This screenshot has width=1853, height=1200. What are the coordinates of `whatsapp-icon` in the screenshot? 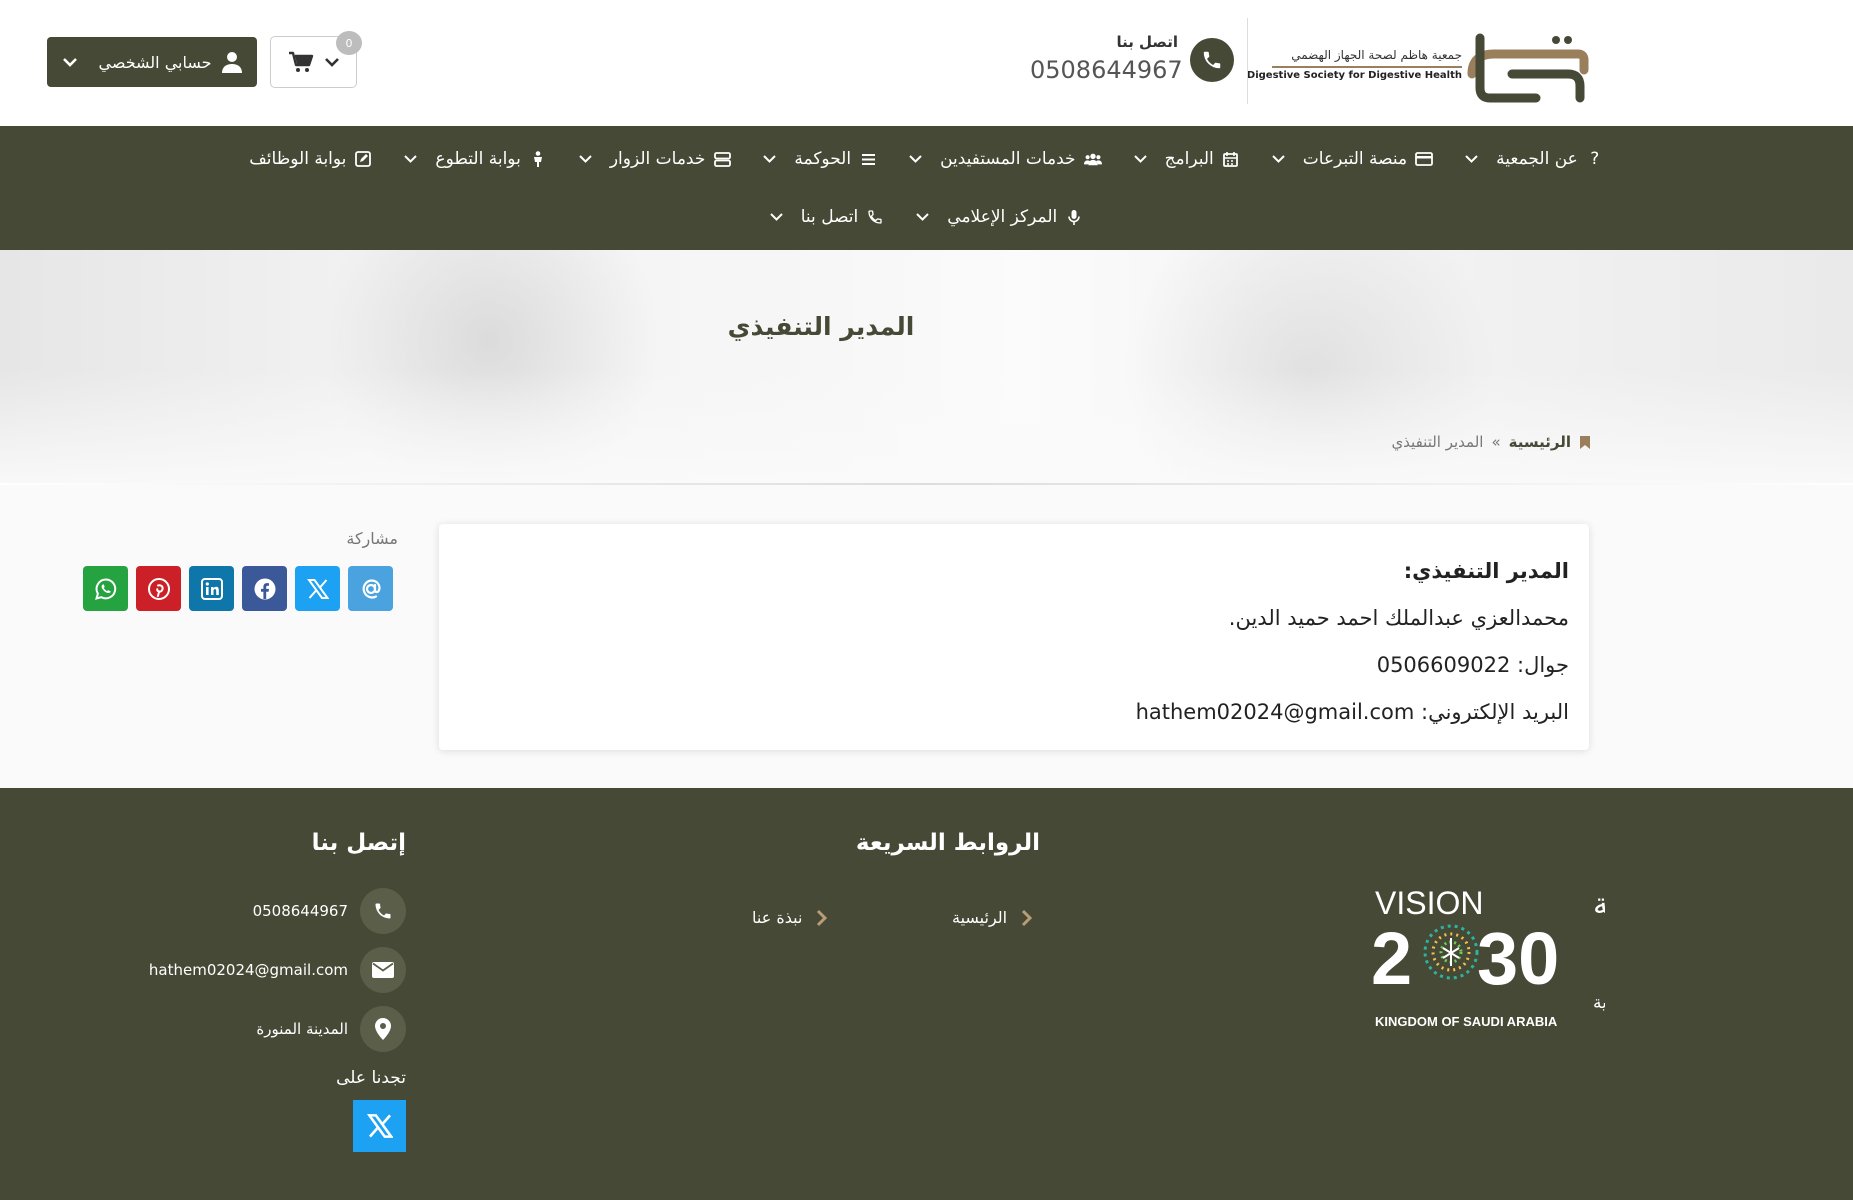 It's located at (105, 588).